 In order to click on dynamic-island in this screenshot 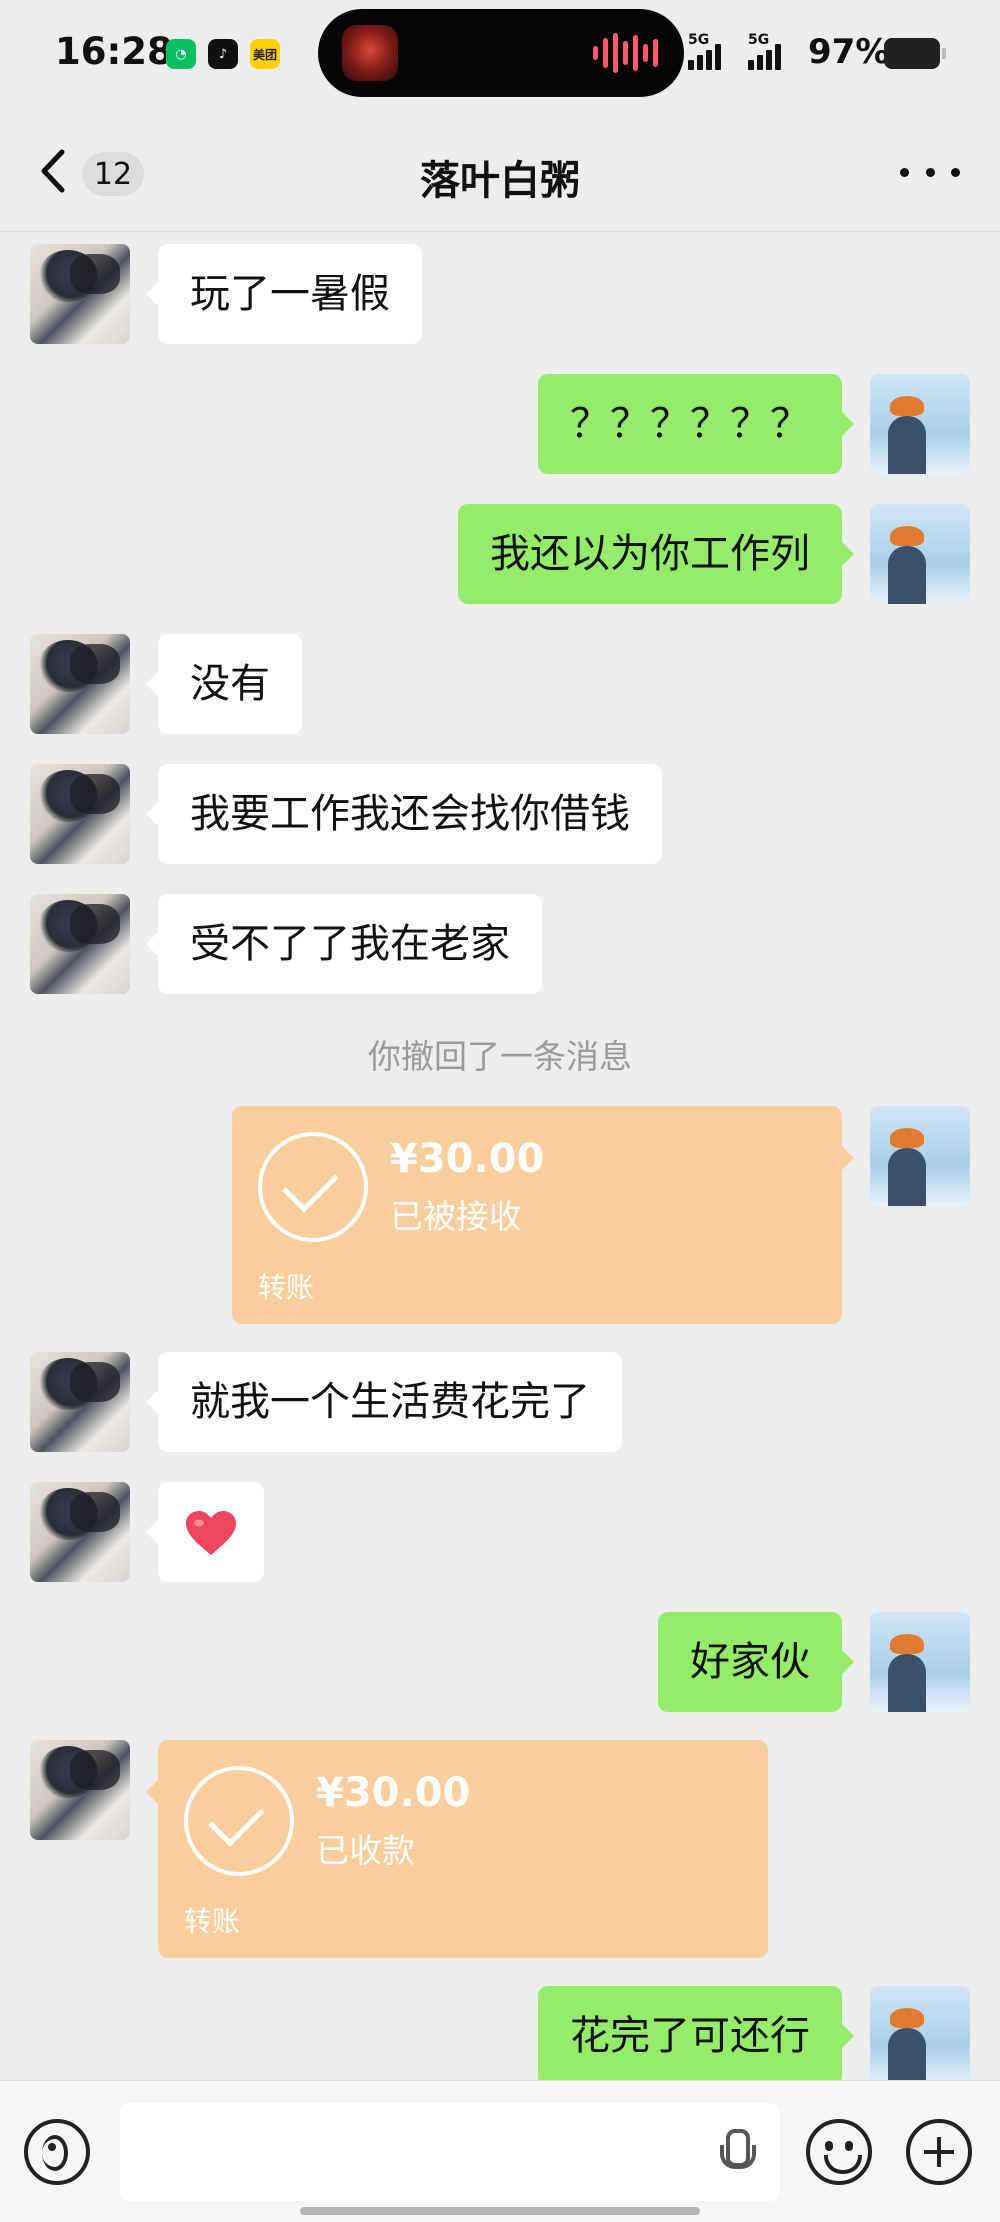, I will do `click(501, 53)`.